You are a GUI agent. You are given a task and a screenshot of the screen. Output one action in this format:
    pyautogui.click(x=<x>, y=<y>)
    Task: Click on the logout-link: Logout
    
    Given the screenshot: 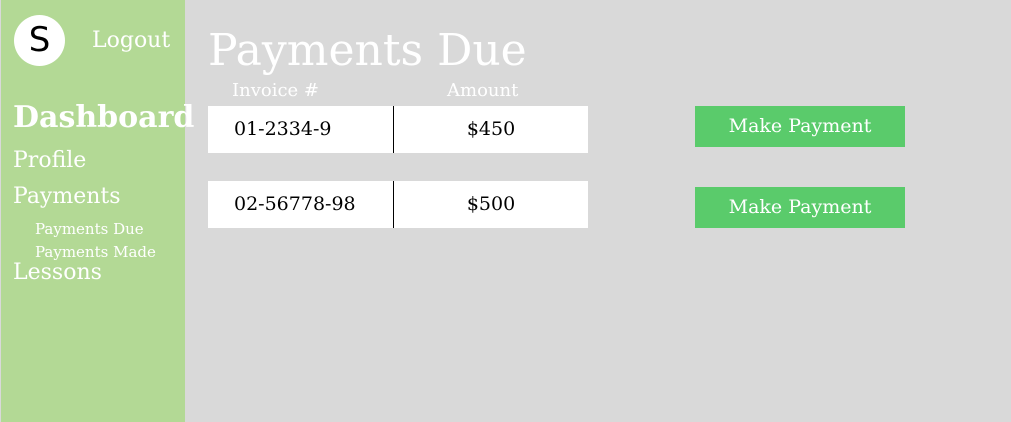 What is the action you would take?
    pyautogui.click(x=131, y=41)
    